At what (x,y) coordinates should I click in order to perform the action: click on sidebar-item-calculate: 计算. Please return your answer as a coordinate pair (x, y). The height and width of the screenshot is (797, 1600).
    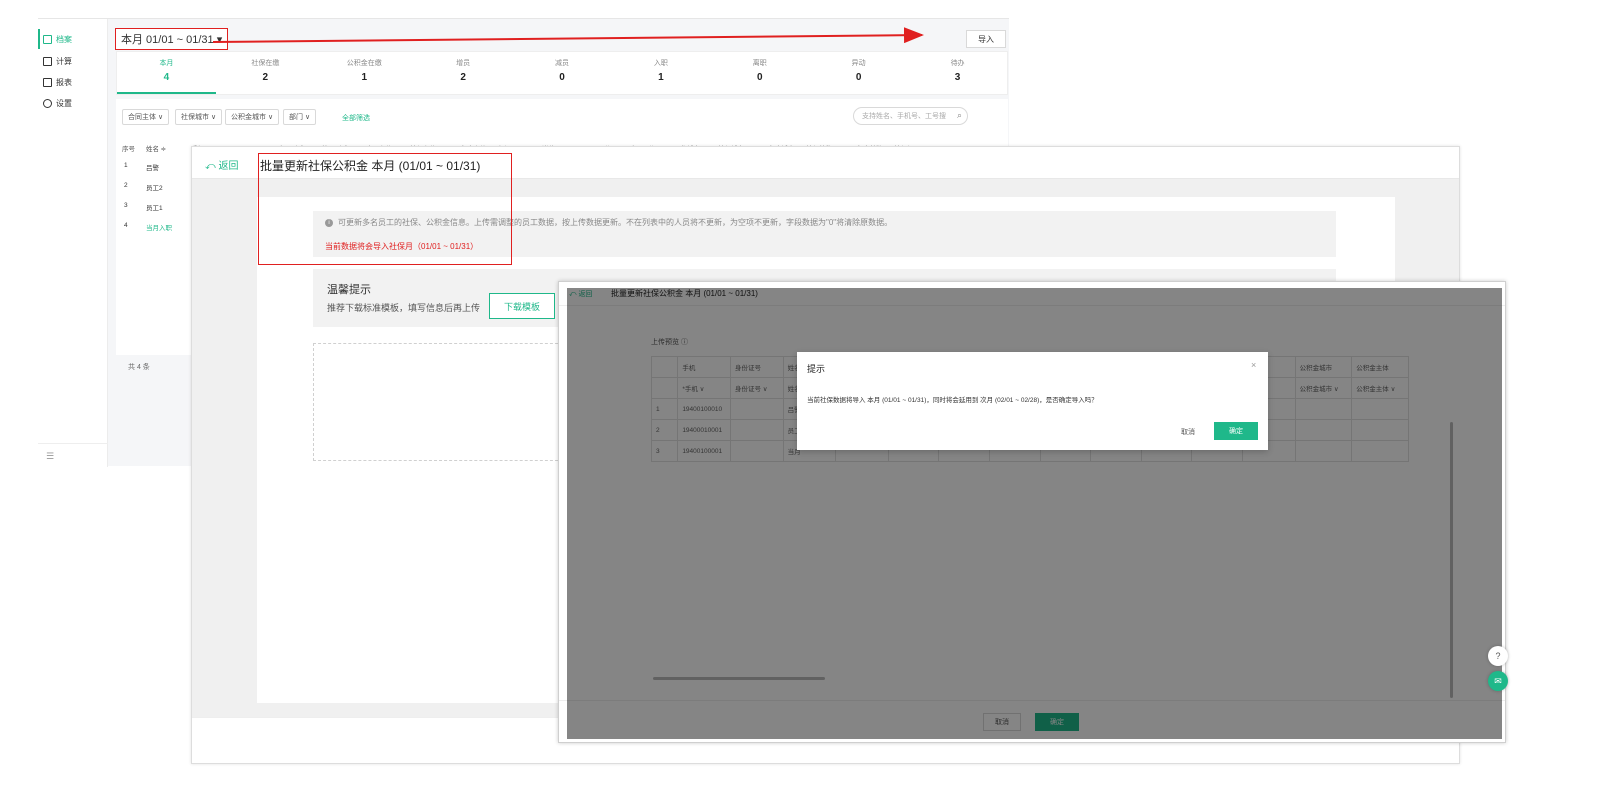
    Looking at the image, I should click on (73, 61).